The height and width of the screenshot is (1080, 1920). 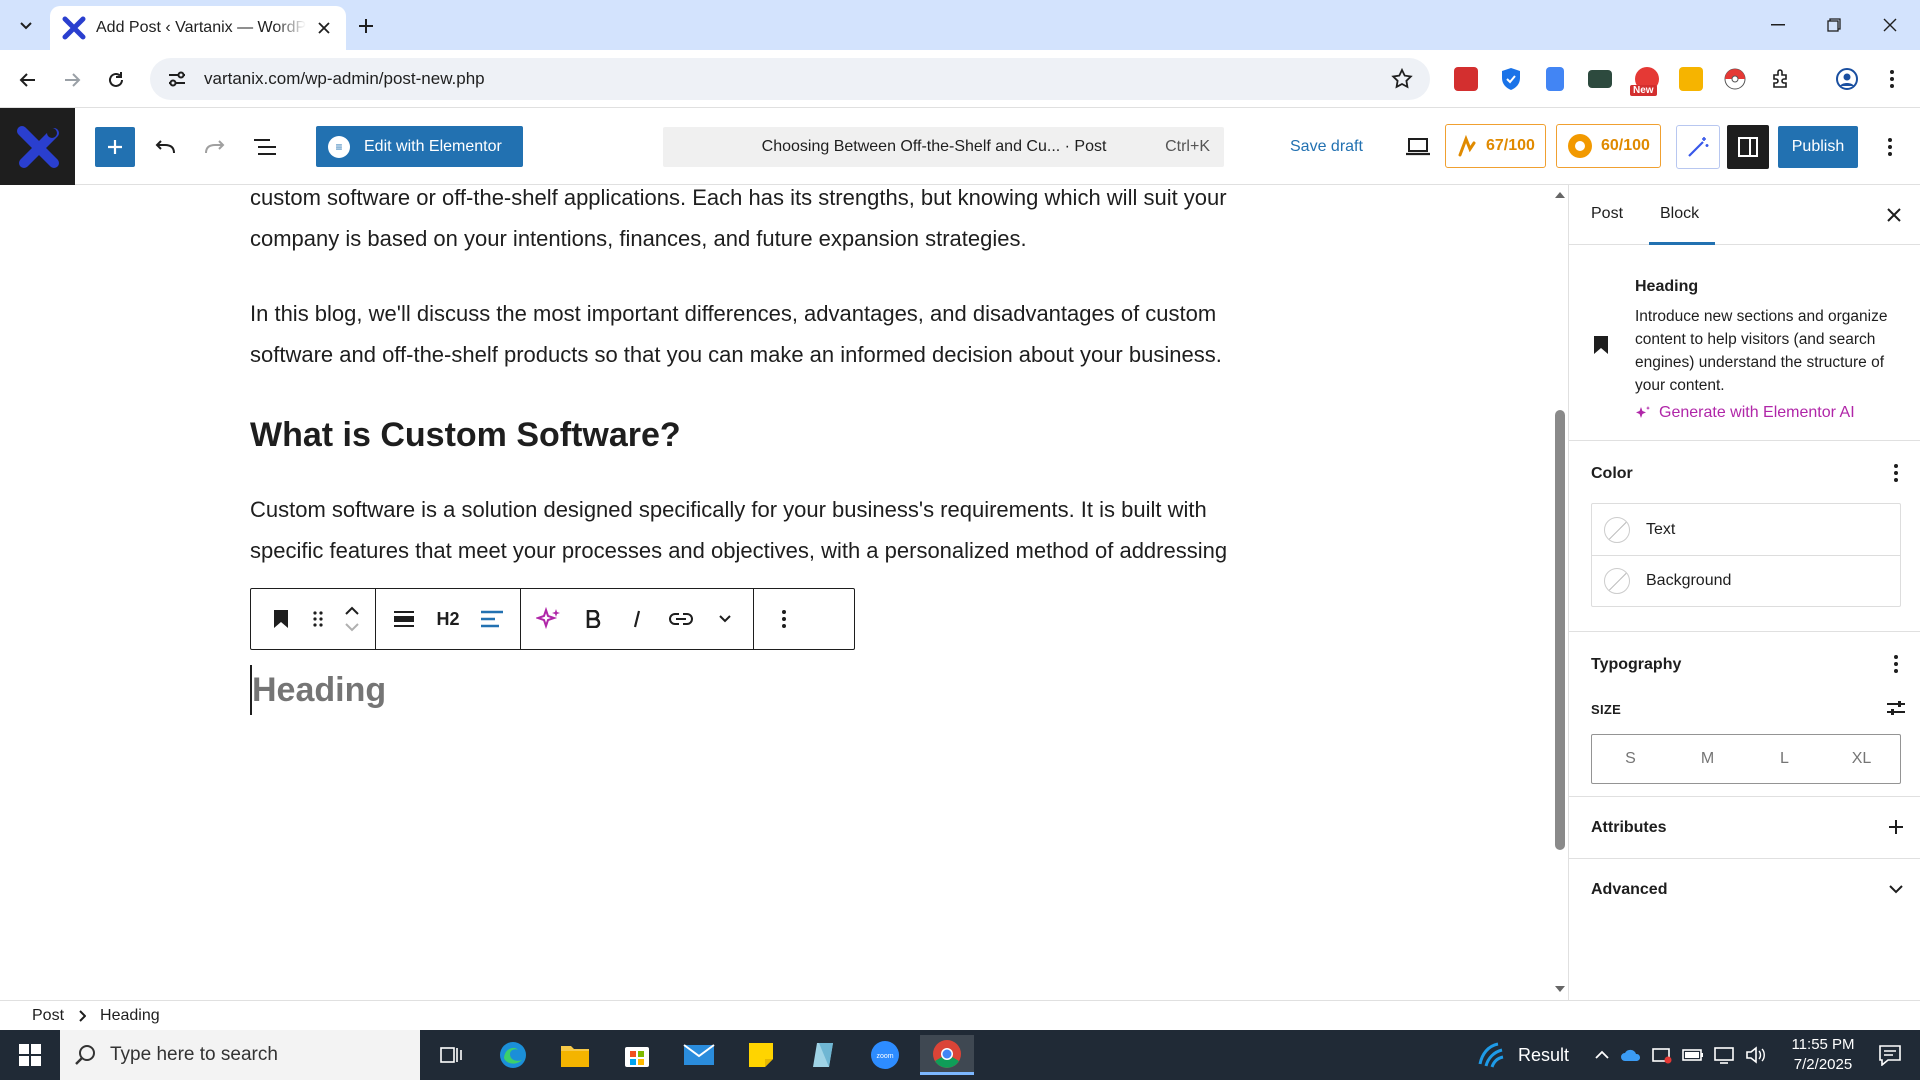 I want to click on edit-with-elementor-button: ≡ Edit with Elementor, so click(x=419, y=146).